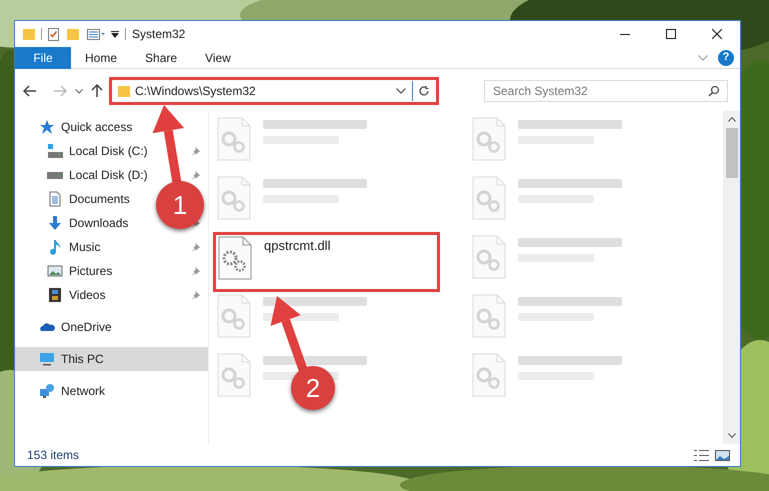 The width and height of the screenshot is (769, 491). Describe the element at coordinates (671, 34) in the screenshot. I see `maximize-icon` at that location.